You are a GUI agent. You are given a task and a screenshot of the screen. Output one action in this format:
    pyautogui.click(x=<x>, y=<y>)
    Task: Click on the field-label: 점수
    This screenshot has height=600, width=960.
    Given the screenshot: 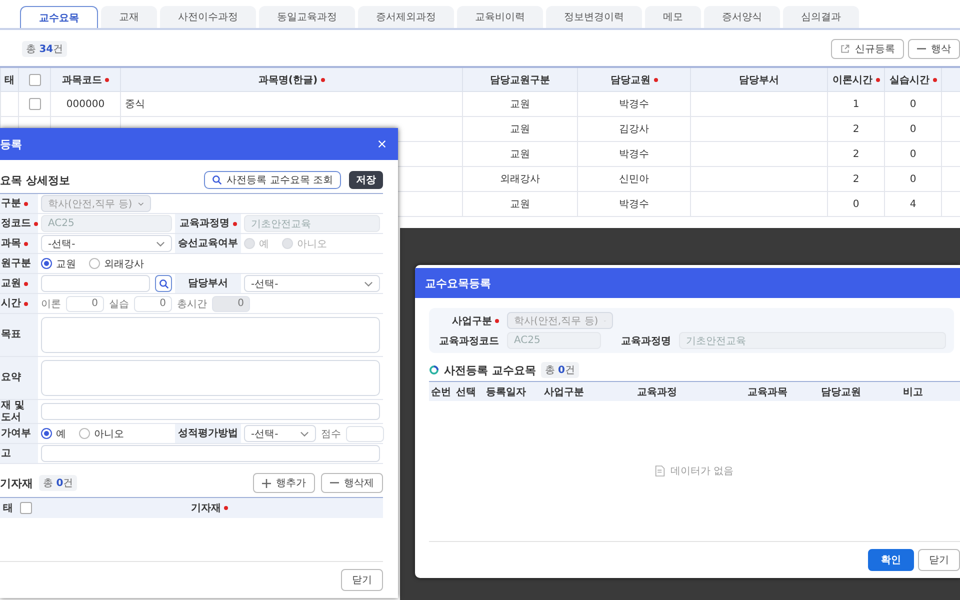 What is the action you would take?
    pyautogui.click(x=331, y=434)
    